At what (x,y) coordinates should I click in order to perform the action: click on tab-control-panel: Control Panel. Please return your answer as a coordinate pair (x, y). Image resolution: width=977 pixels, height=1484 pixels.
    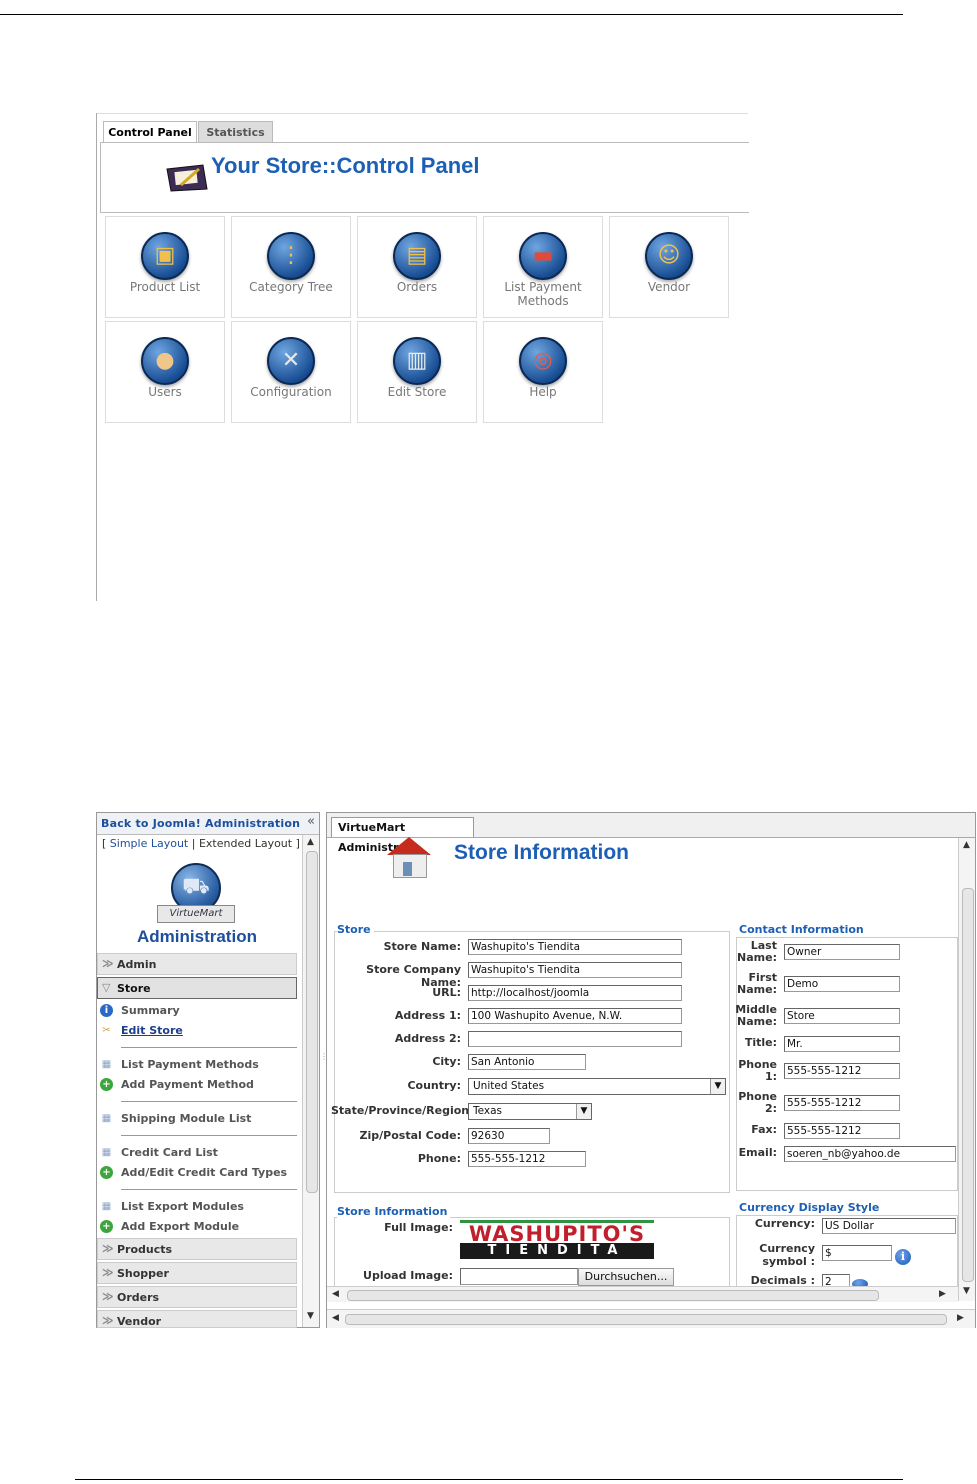
    Looking at the image, I should click on (150, 132).